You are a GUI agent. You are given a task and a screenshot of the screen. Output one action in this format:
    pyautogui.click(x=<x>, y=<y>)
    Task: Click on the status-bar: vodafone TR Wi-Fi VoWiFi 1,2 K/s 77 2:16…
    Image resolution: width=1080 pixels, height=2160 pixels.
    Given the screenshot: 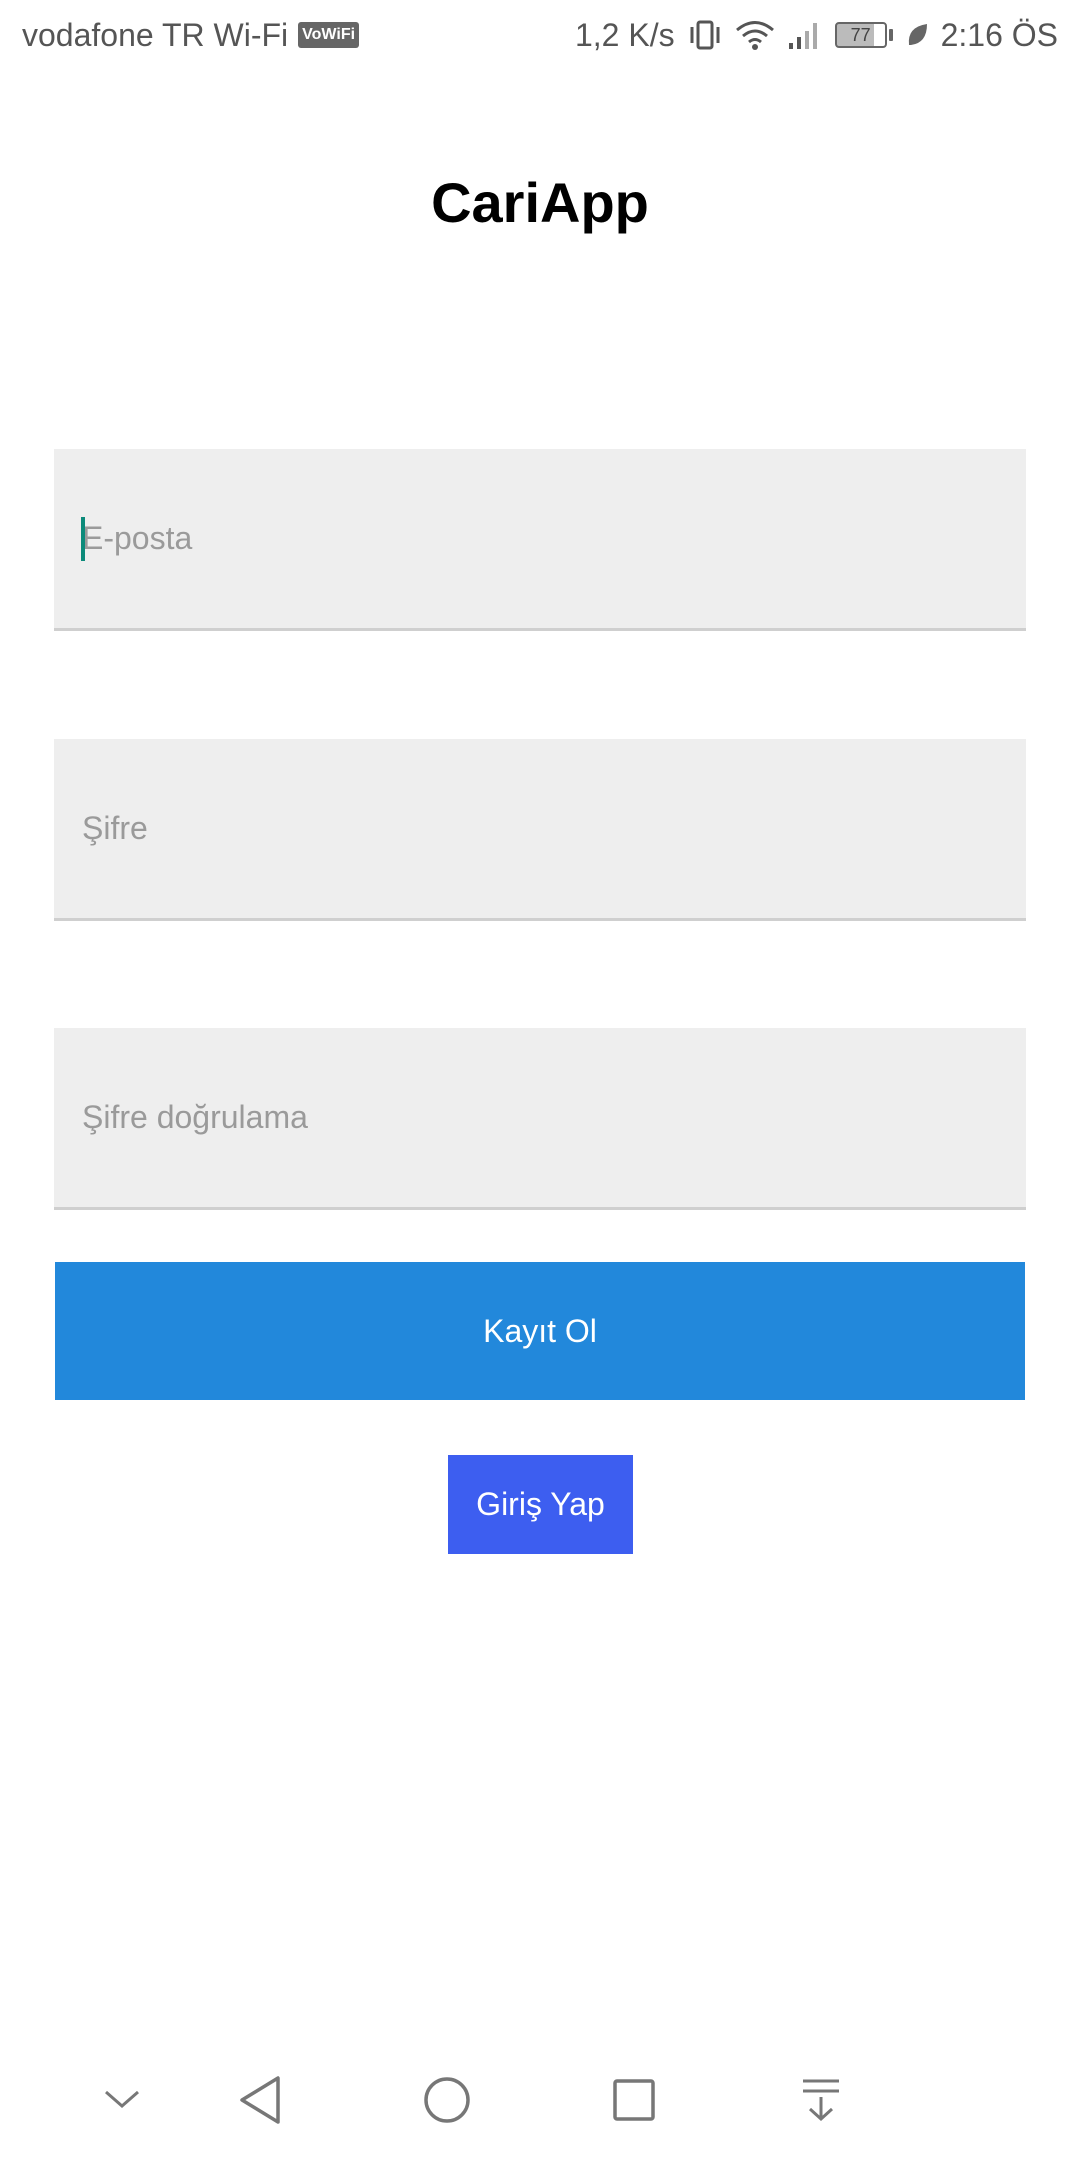 What is the action you would take?
    pyautogui.click(x=540, y=35)
    